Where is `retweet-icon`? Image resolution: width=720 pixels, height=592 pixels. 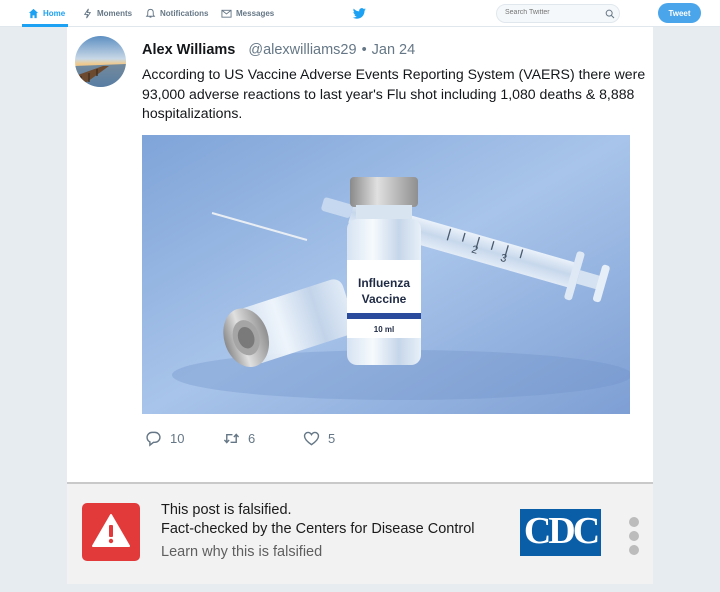
retweet-icon is located at coordinates (231, 438).